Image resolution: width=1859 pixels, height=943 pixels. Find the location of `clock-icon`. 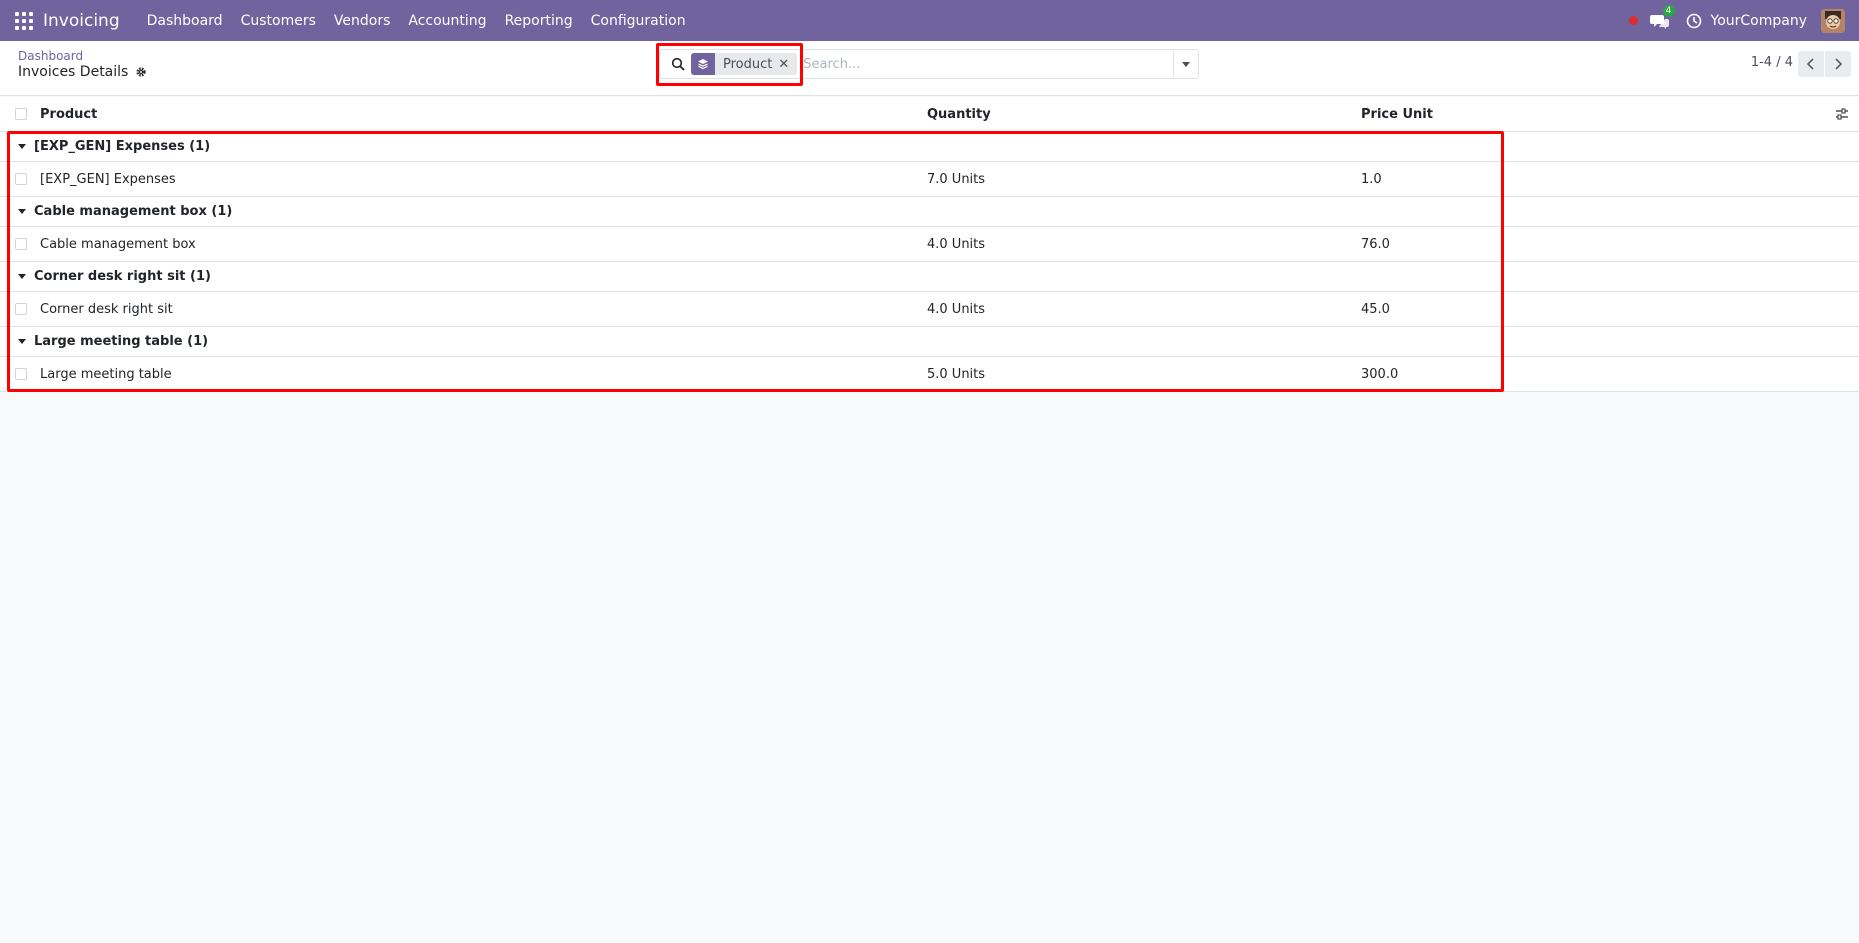

clock-icon is located at coordinates (1694, 21).